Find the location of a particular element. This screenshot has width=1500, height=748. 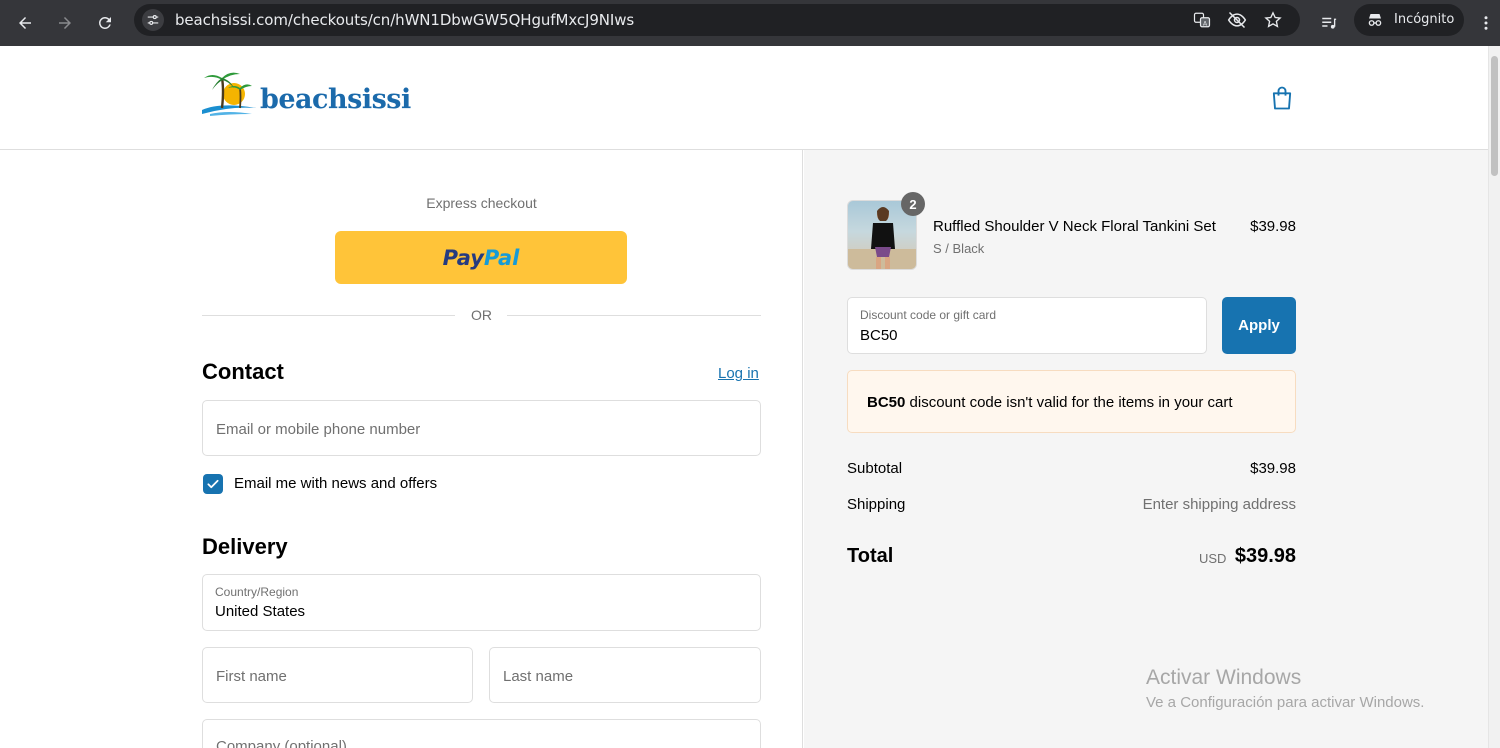

incognito-label: Incógnito is located at coordinates (1424, 19).